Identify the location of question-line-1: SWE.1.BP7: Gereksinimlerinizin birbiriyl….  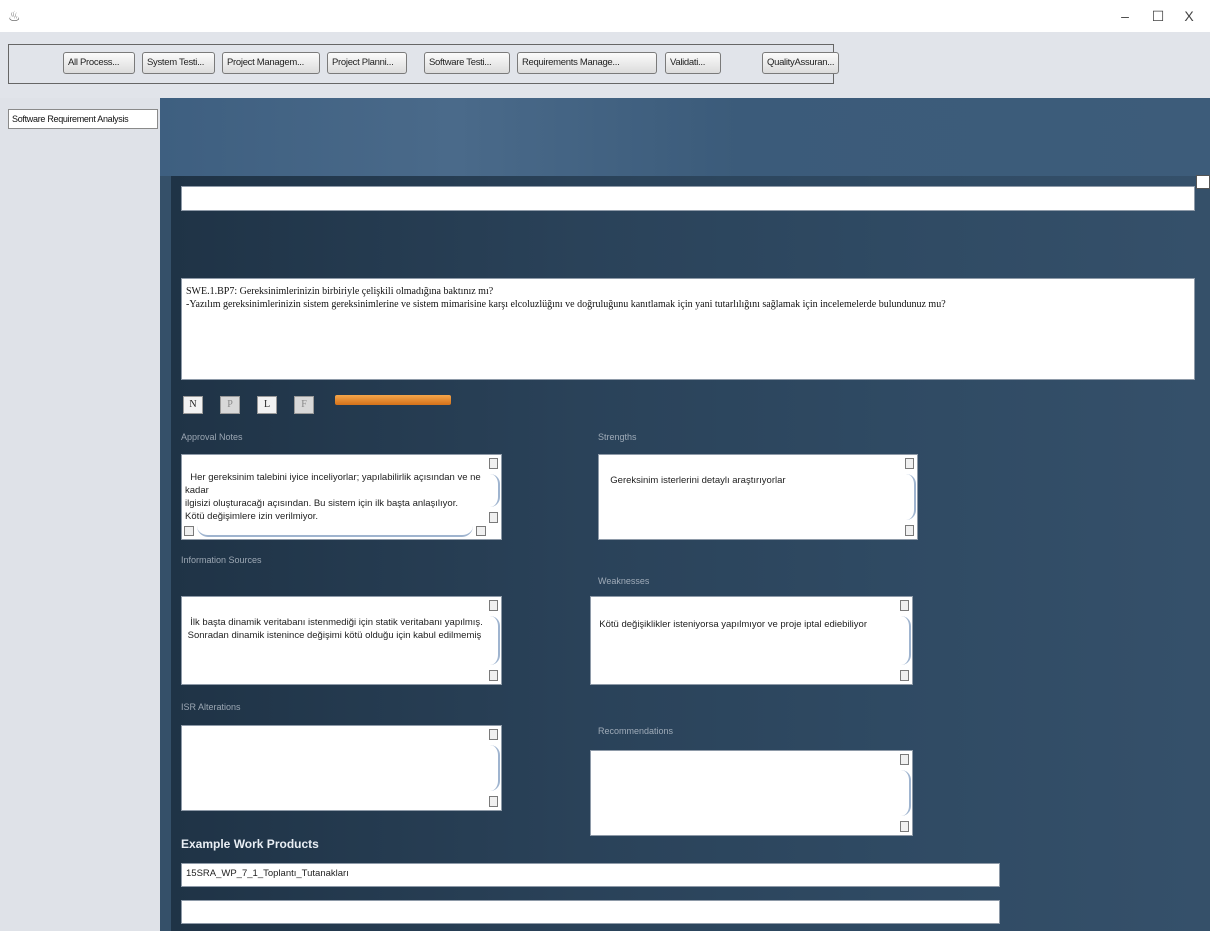
(340, 291).